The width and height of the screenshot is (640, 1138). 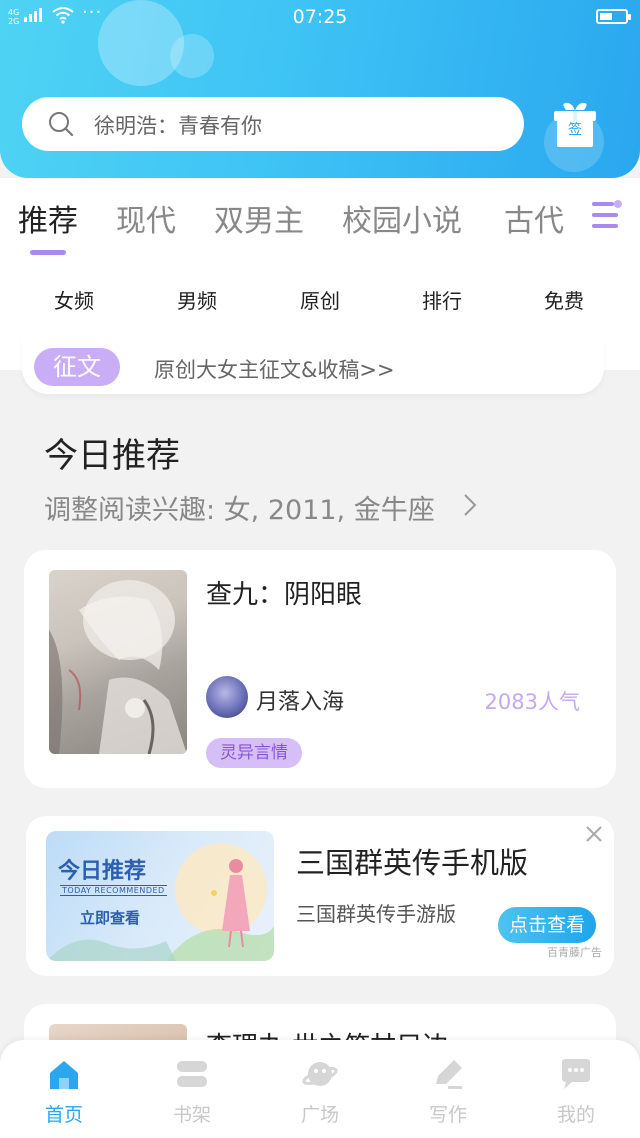 I want to click on avatar, so click(x=227, y=697).